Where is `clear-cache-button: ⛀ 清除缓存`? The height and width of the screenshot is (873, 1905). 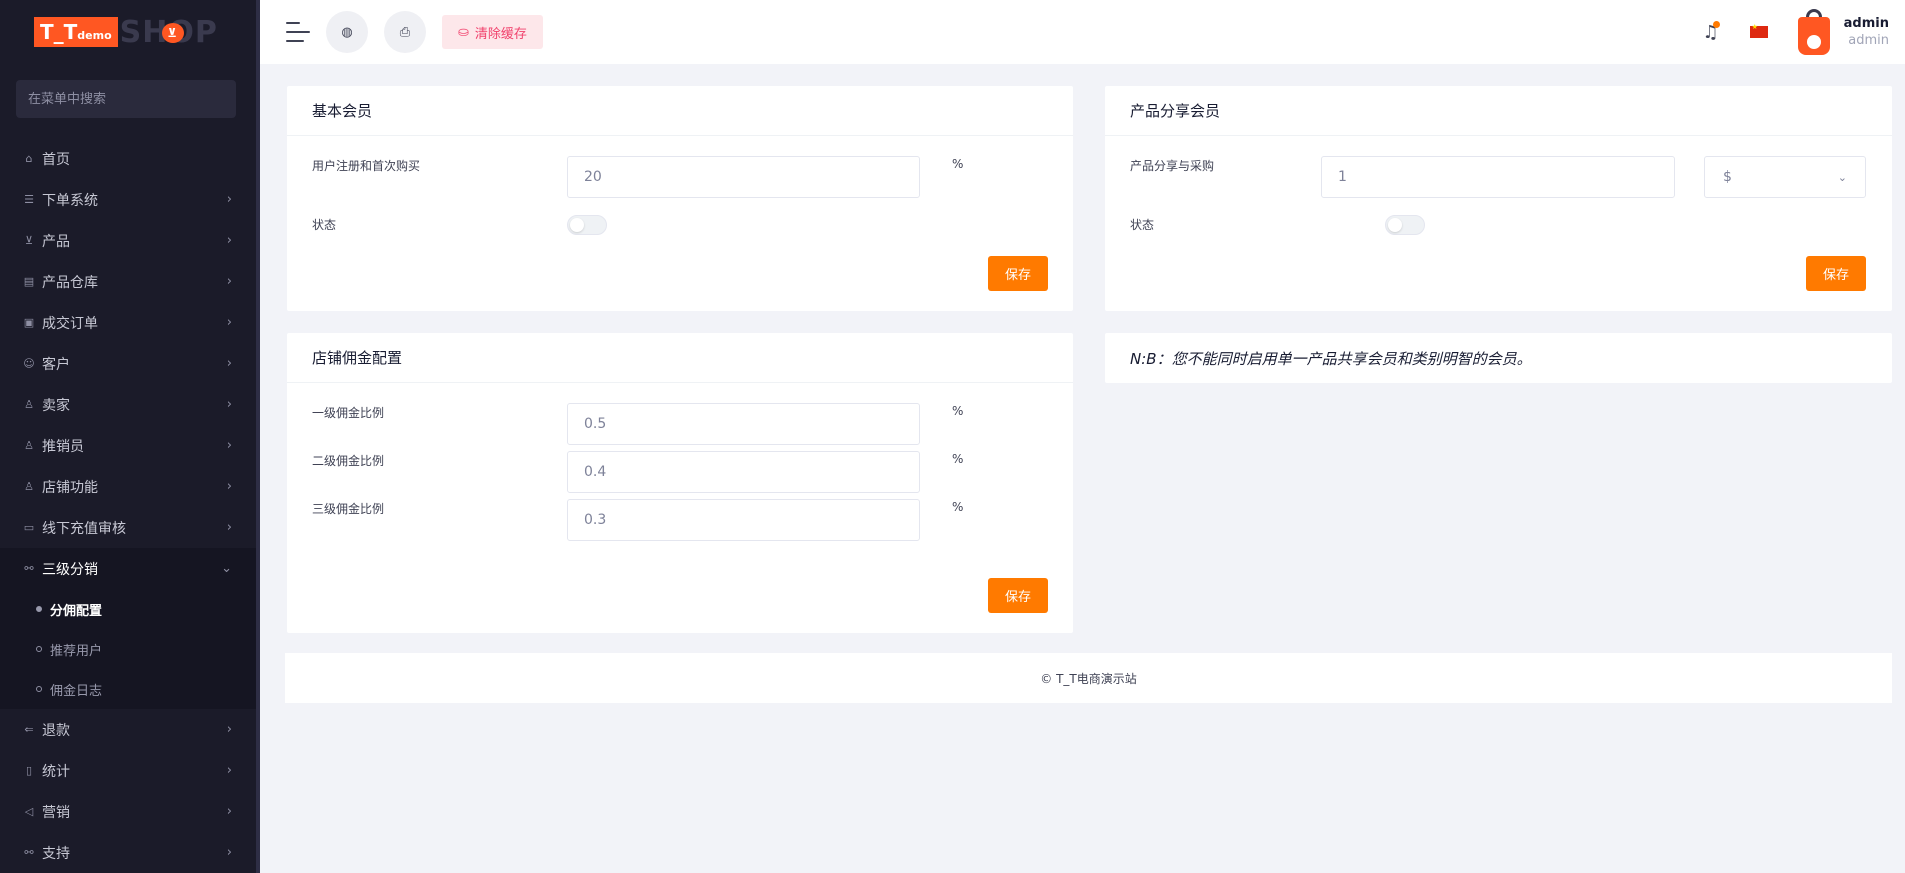
clear-cache-button: ⛀ 清除缓存 is located at coordinates (492, 32).